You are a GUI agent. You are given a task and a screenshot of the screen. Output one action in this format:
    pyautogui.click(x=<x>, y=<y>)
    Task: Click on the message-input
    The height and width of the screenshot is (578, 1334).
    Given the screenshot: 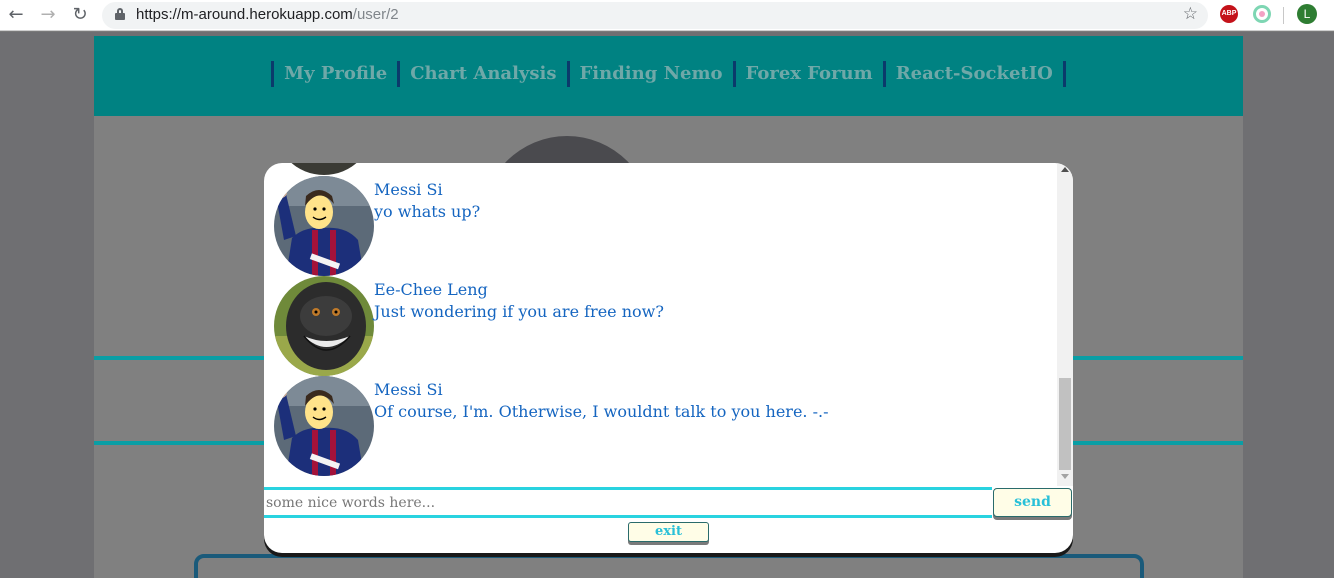 What is the action you would take?
    pyautogui.click(x=628, y=502)
    